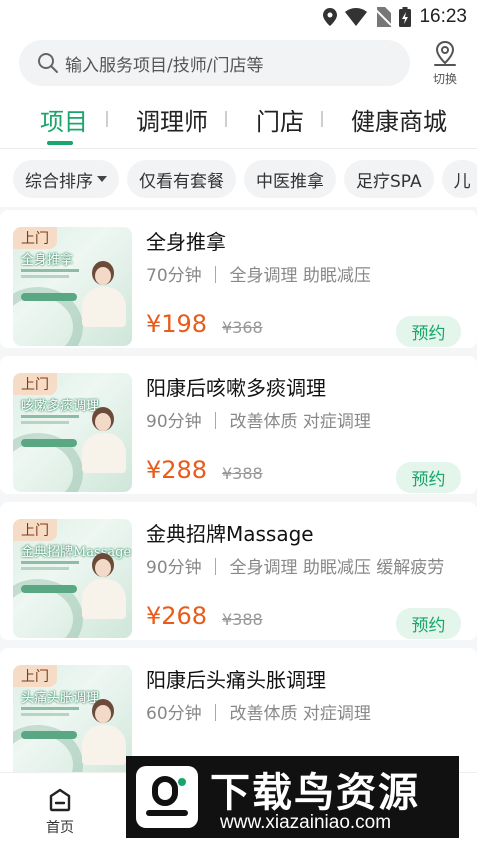 The image size is (477, 848). I want to click on filter-chip-kids: 儿, so click(459, 179).